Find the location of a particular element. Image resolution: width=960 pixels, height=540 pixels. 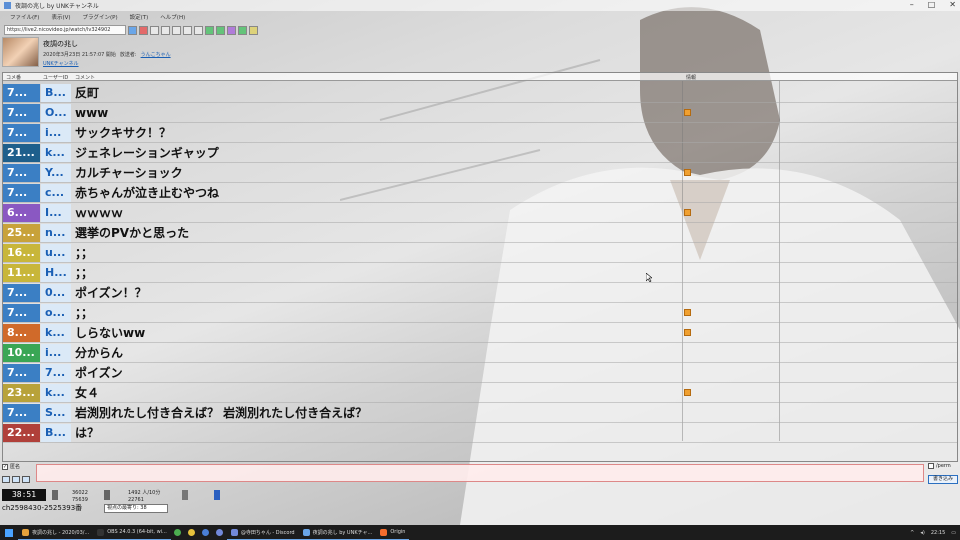

comment-row: 16... u... ；； is located at coordinates (480, 253).